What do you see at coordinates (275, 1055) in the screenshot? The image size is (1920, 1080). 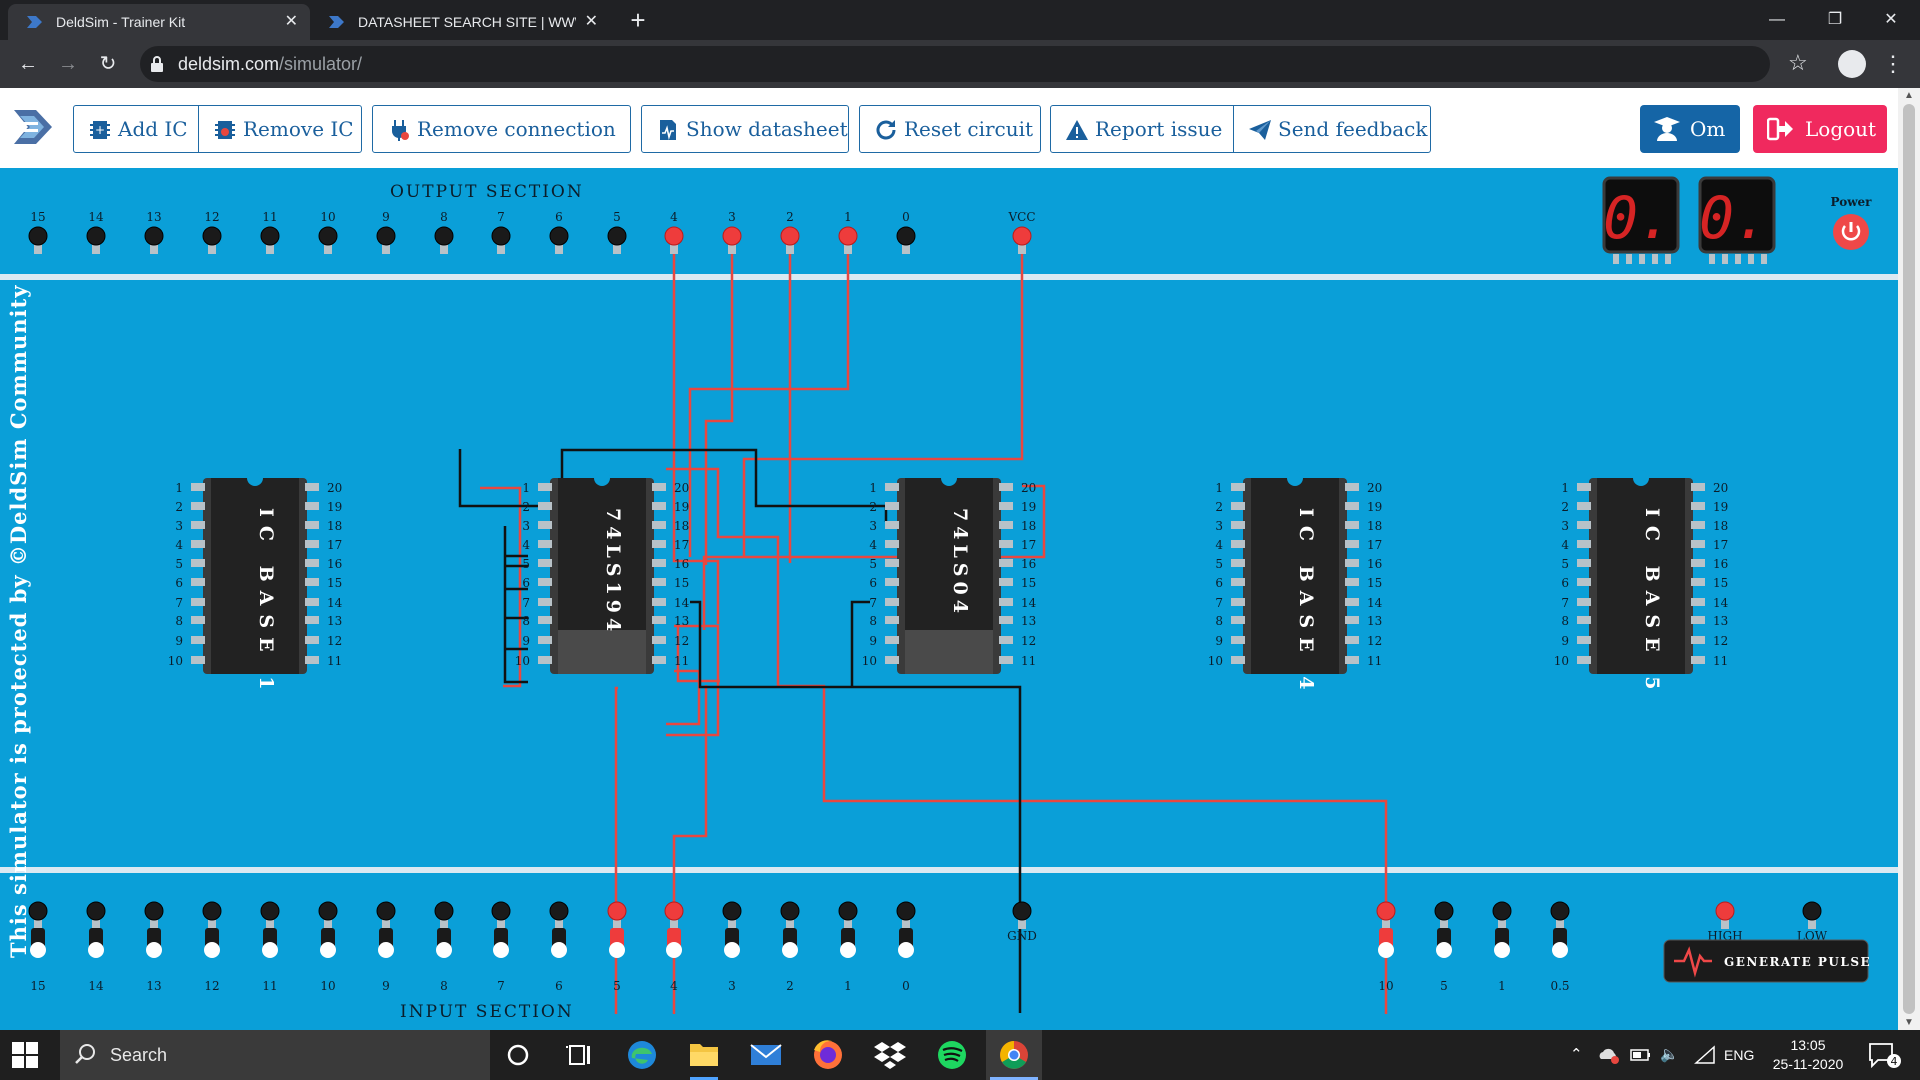 I see `taskbar-search-box: Search` at bounding box center [275, 1055].